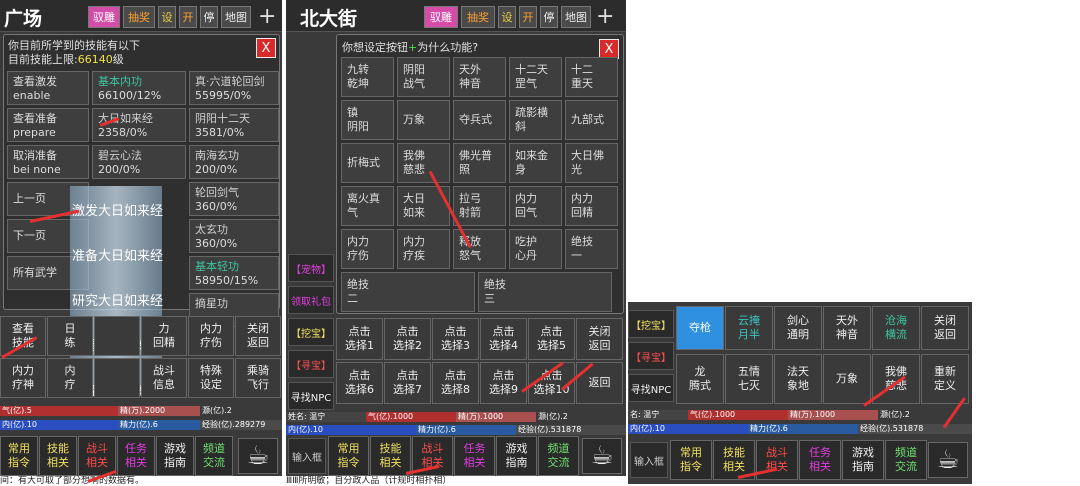 The width and height of the screenshot is (1080, 486). What do you see at coordinates (591, 249) in the screenshot?
I see `skill-option: 绝技一` at bounding box center [591, 249].